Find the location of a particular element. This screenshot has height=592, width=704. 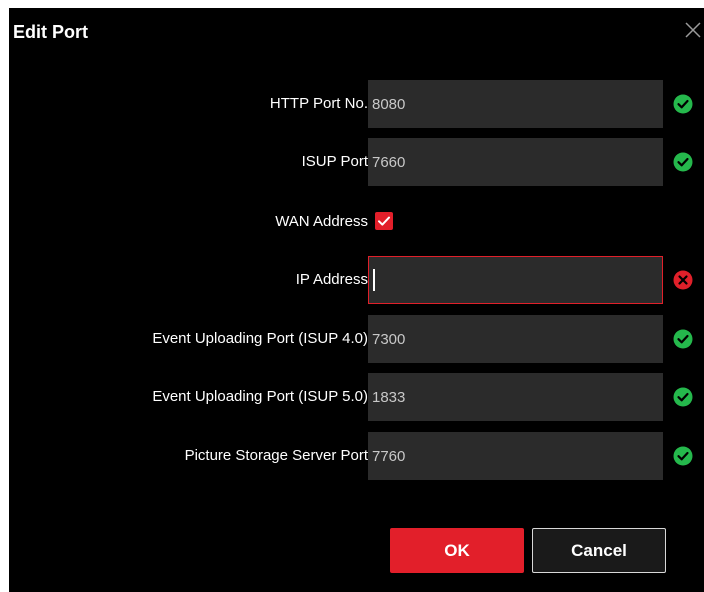

event-port-isup4-label: Event Uploading Port (ISUP 4.0) is located at coordinates (260, 338).